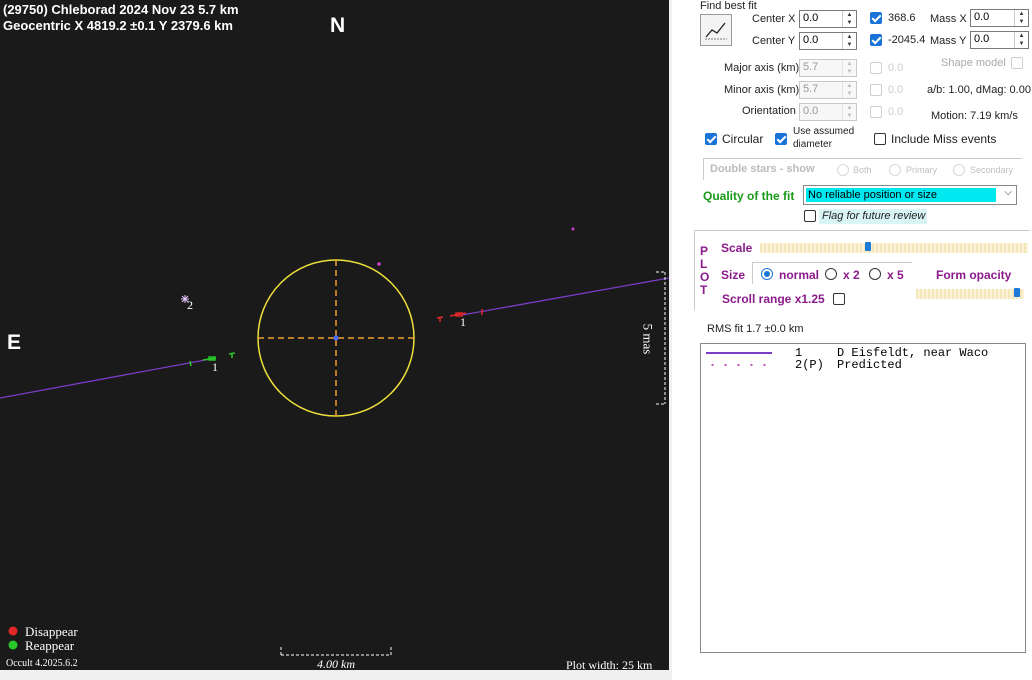 The width and height of the screenshot is (1032, 680). I want to click on size-normal-radio, so click(767, 274).